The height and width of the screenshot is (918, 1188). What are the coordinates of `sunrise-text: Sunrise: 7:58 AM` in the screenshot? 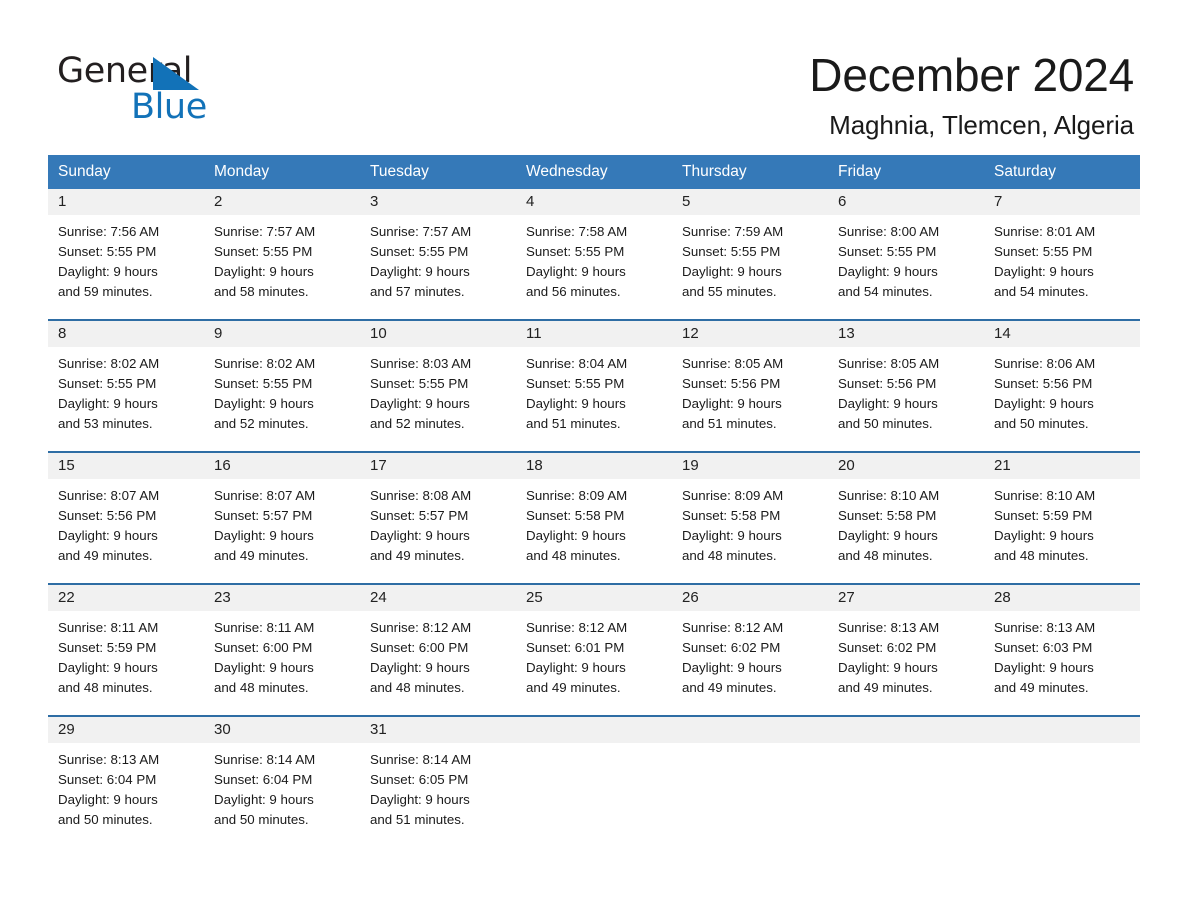 It's located at (577, 231).